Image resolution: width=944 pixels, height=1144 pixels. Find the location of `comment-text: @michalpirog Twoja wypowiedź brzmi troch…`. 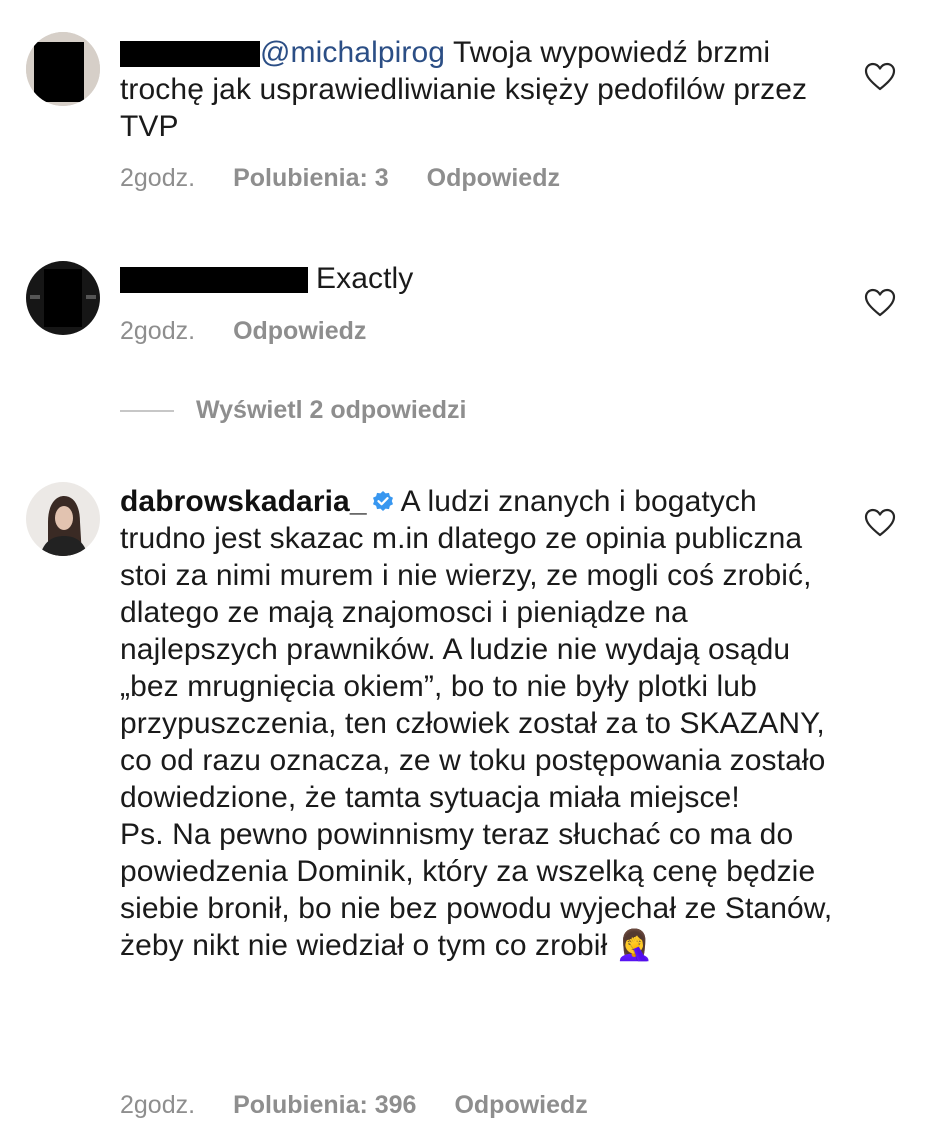

comment-text: @michalpirog Twoja wypowiedź brzmi troch… is located at coordinates (480, 89).